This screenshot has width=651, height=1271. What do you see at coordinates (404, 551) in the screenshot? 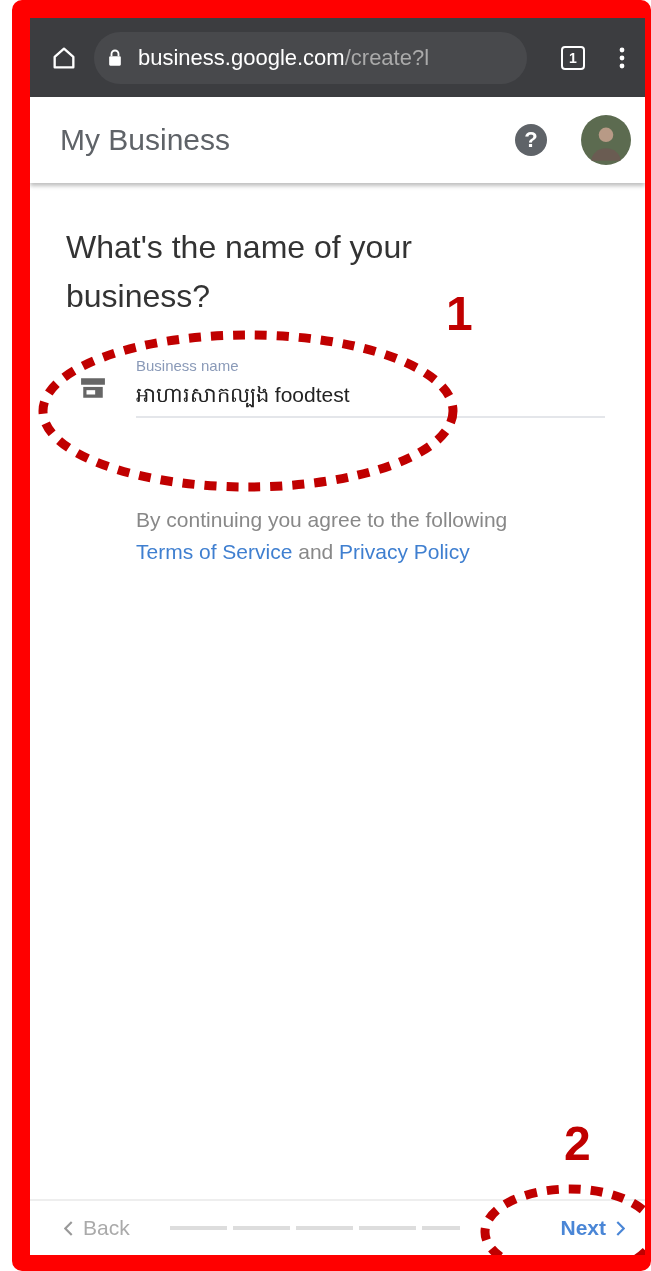
I see `privacy-link: Privacy Policy` at bounding box center [404, 551].